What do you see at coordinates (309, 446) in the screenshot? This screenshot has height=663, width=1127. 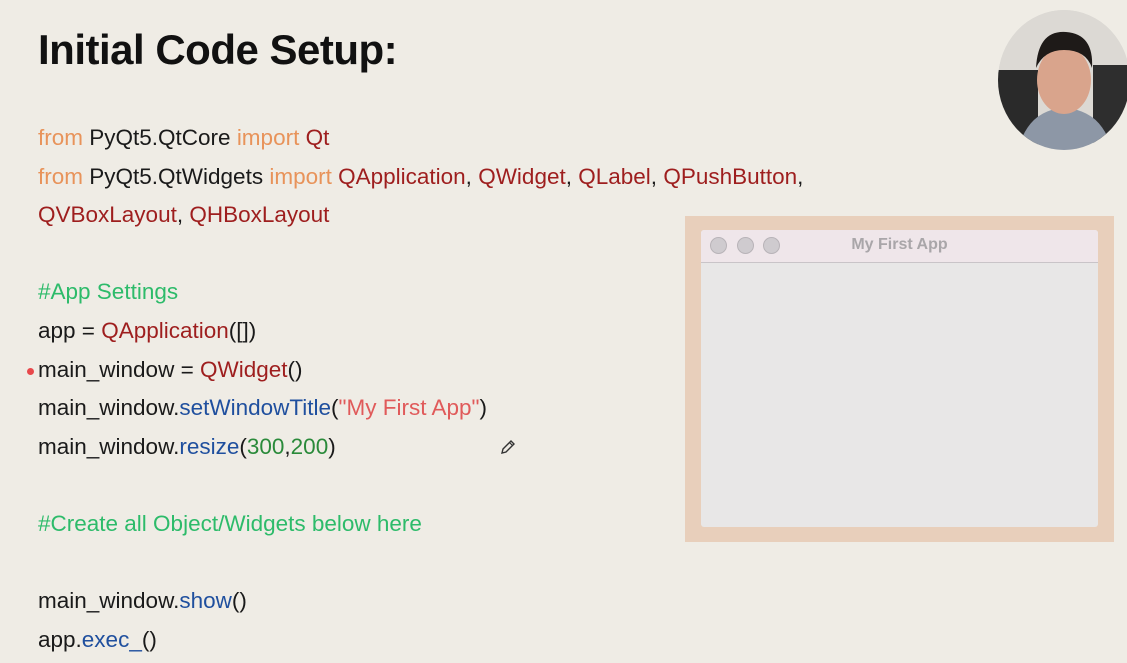 I see `code-token-number: 200` at bounding box center [309, 446].